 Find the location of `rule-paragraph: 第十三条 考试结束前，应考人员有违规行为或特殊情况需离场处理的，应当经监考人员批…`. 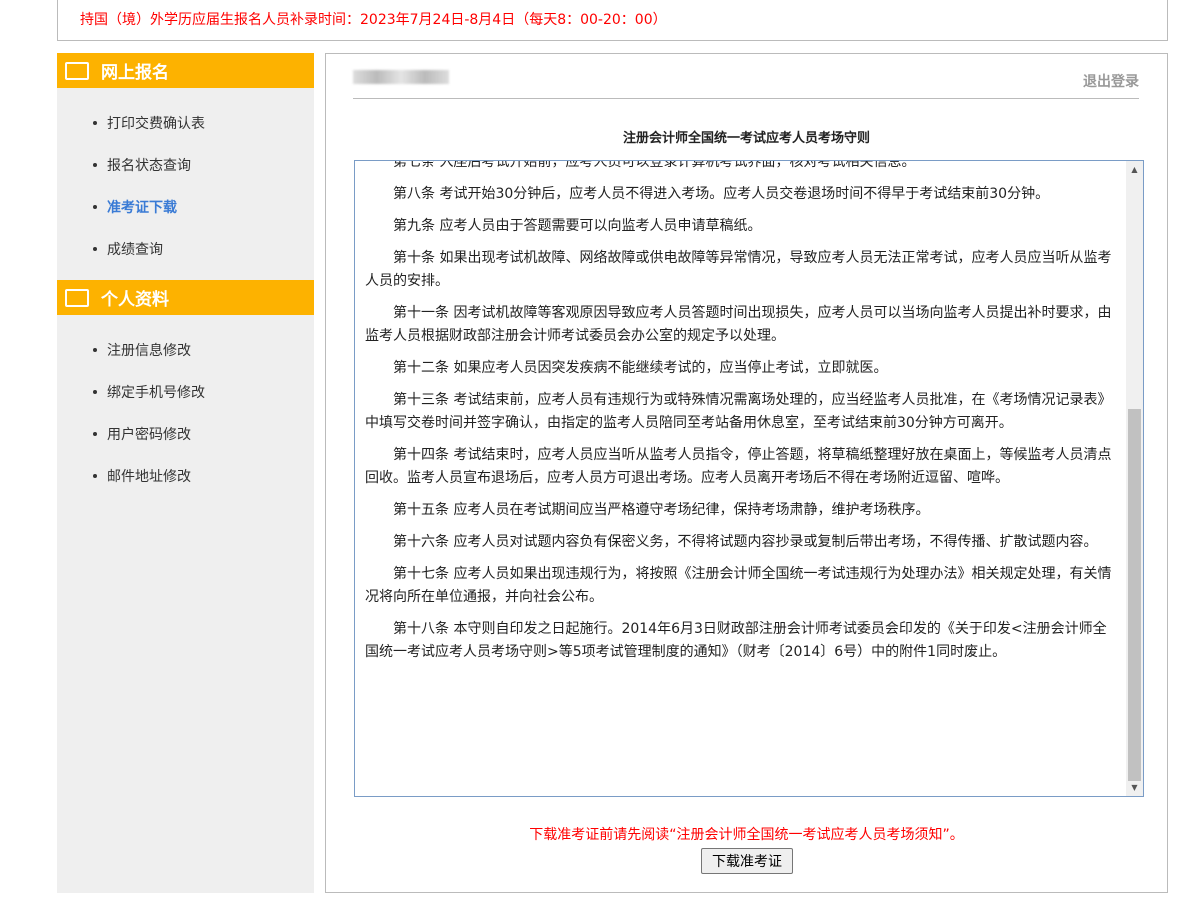

rule-paragraph: 第十三条 考试结束前，应考人员有违规行为或特殊情况需离场处理的，应当经监考人员批… is located at coordinates (738, 411).